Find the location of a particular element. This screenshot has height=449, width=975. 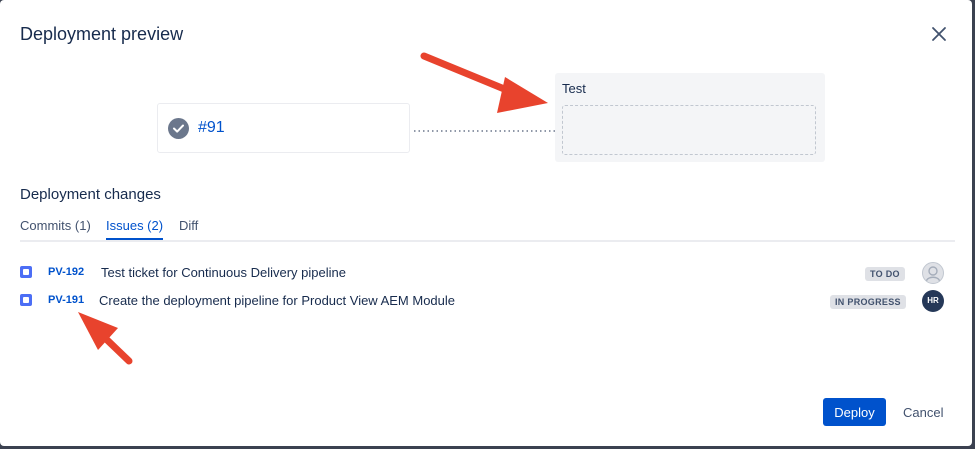

environment-test: Test is located at coordinates (690, 117).